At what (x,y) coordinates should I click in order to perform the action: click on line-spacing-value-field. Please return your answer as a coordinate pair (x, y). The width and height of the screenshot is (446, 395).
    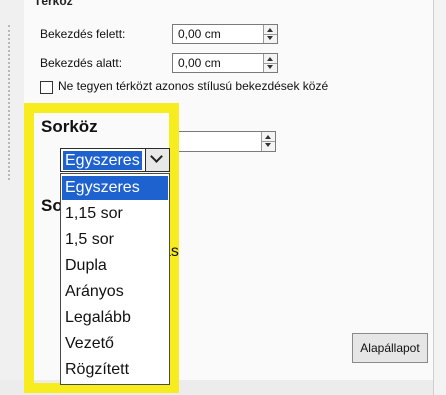
    Looking at the image, I should click on (224, 141).